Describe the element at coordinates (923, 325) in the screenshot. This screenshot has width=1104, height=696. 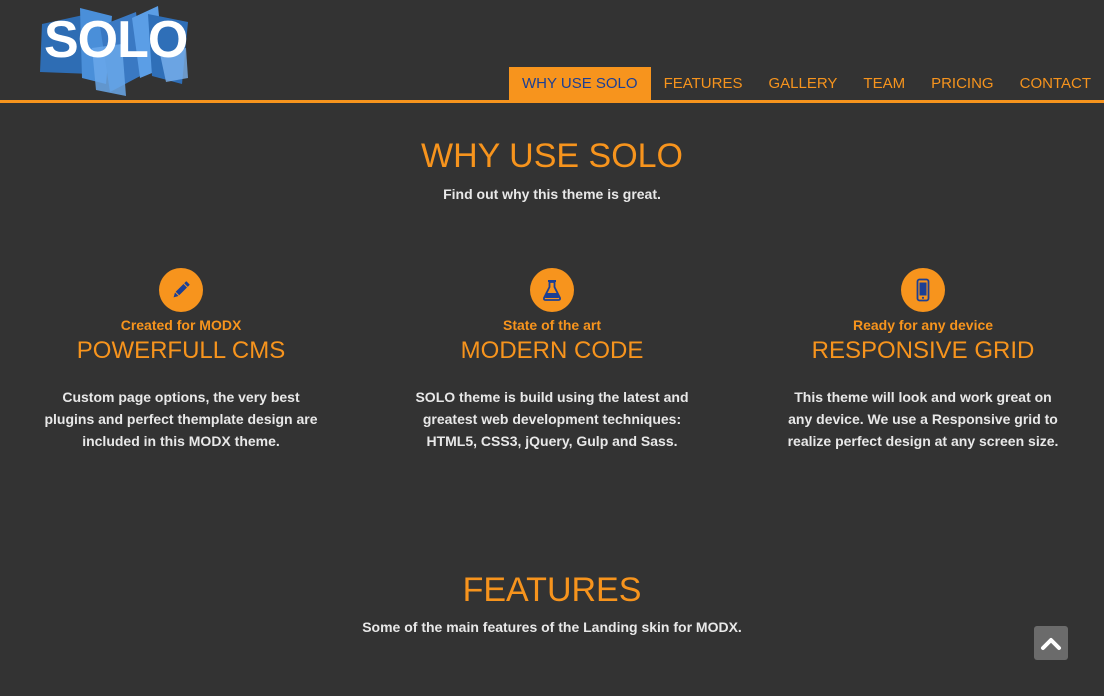
I see `column-tag: Ready for any device` at that location.